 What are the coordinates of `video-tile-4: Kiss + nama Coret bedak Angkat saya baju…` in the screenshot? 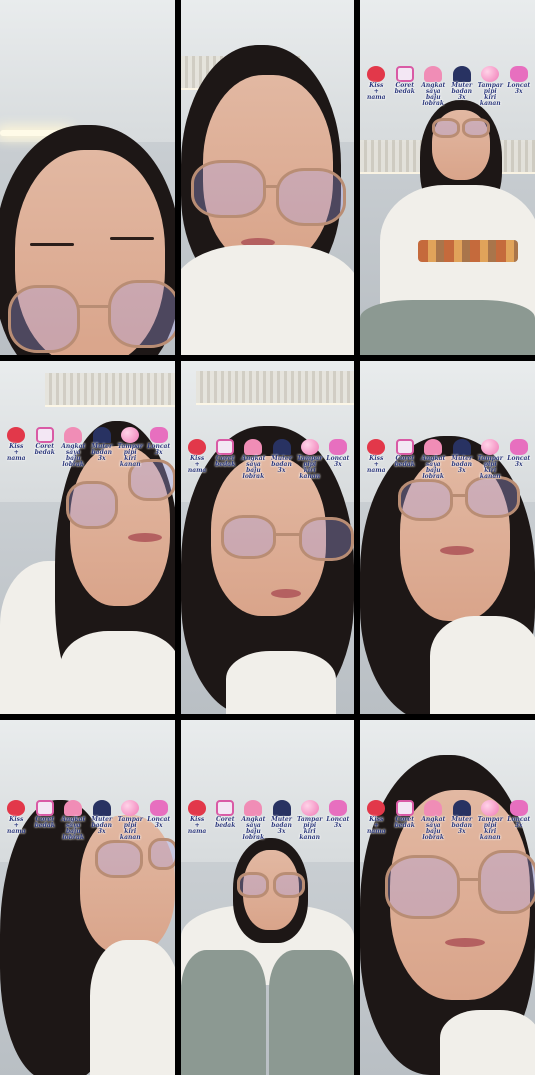 It's located at (87, 537).